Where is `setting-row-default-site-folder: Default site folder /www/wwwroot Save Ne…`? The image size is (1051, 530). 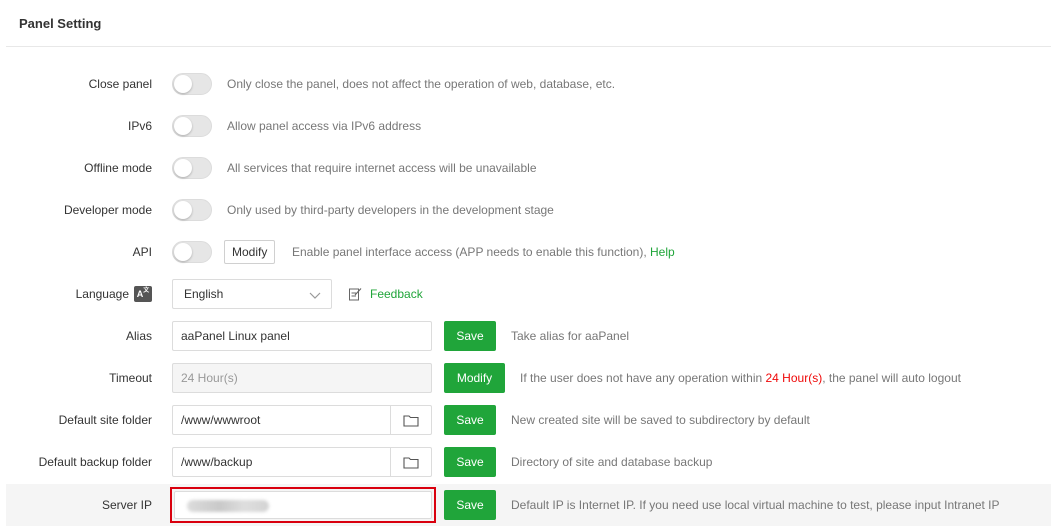
setting-row-default-site-folder: Default site folder /www/wwwroot Save Ne… is located at coordinates (528, 420).